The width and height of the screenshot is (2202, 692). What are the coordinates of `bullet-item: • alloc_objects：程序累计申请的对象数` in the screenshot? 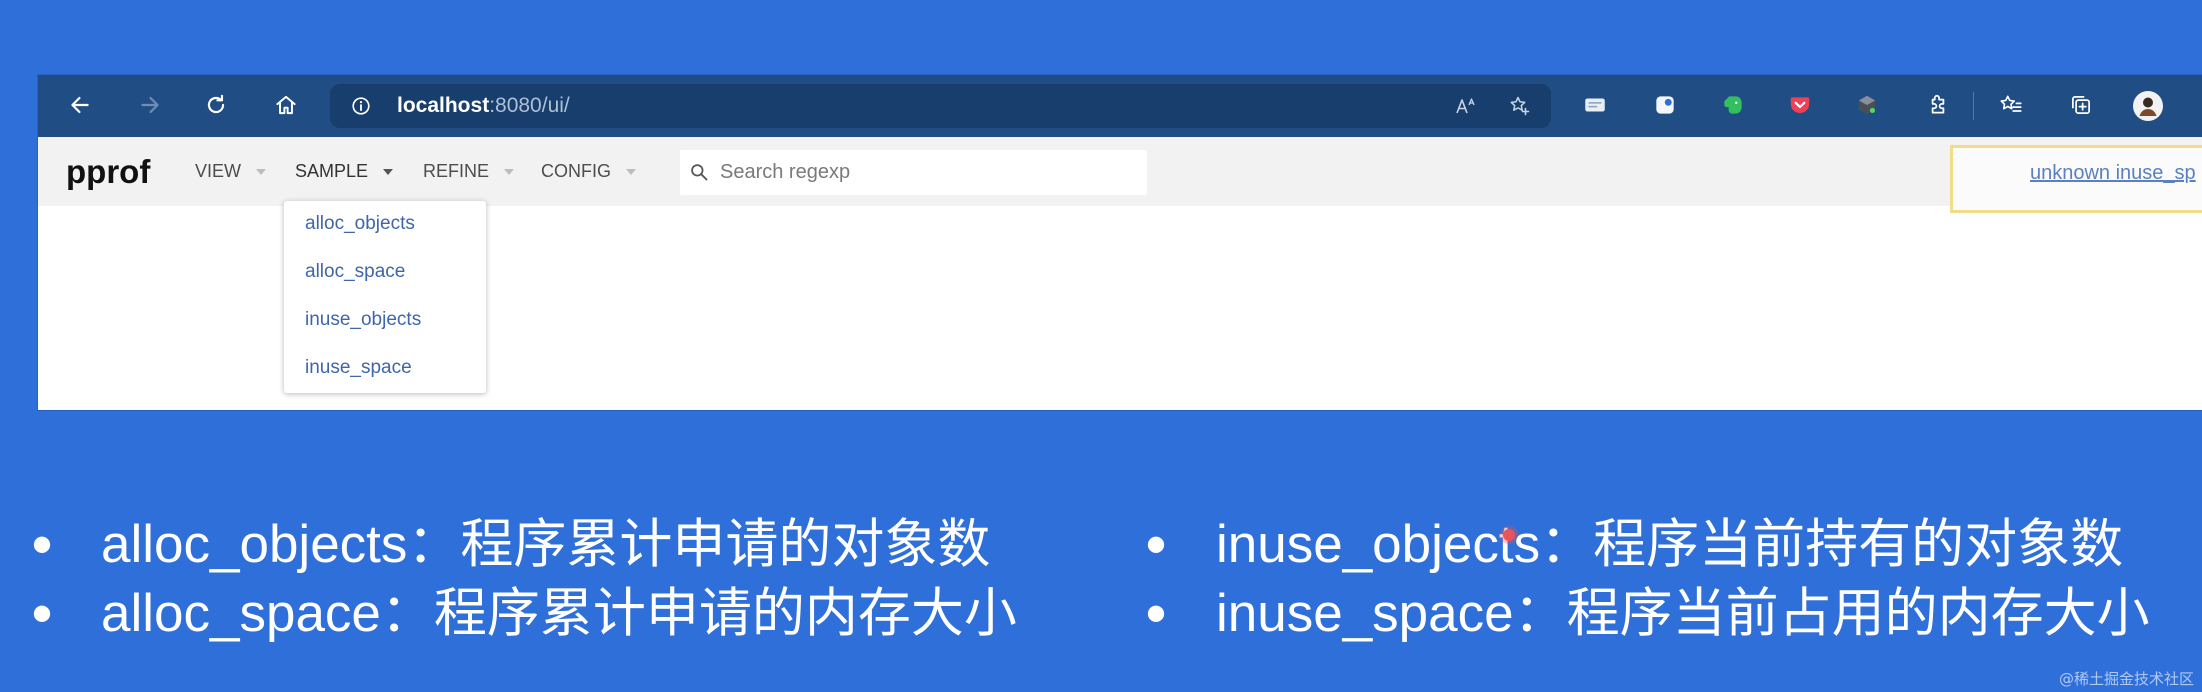 It's located at (580, 544).